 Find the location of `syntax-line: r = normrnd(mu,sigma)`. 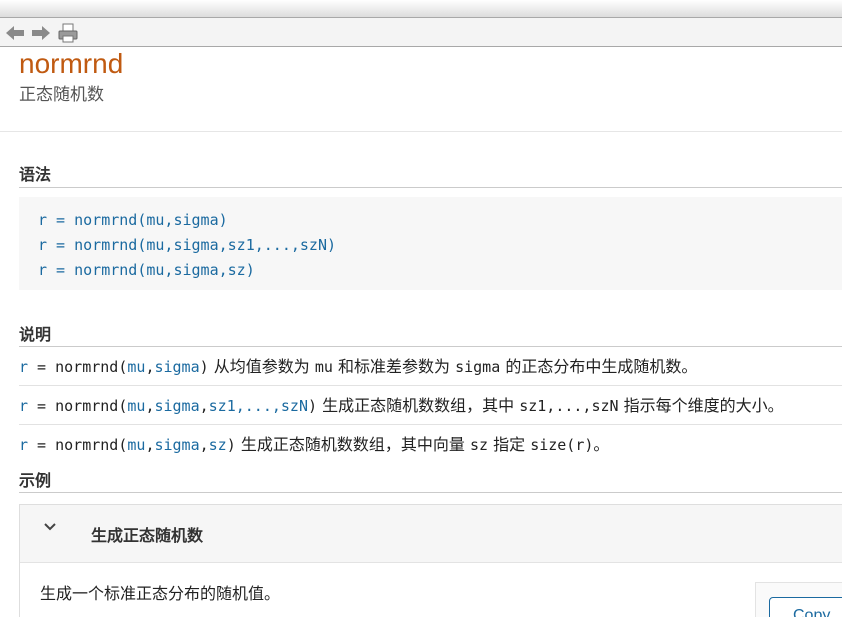

syntax-line: r = normrnd(mu,sigma) is located at coordinates (133, 220).